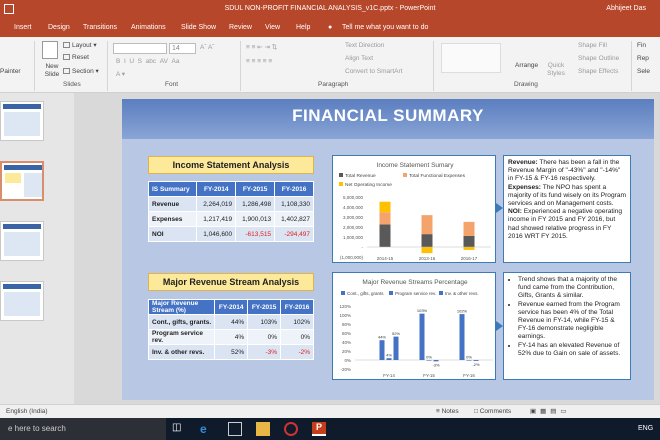  I want to click on layout-button: Layout ▾, so click(80, 45).